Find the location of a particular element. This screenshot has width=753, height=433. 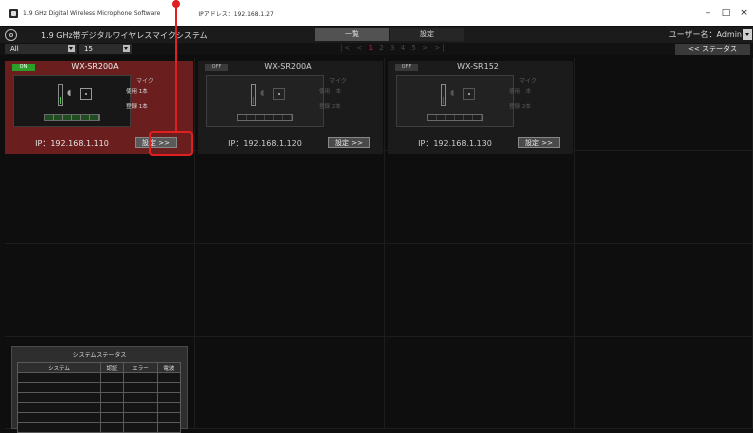

close-button: × is located at coordinates (744, 13).